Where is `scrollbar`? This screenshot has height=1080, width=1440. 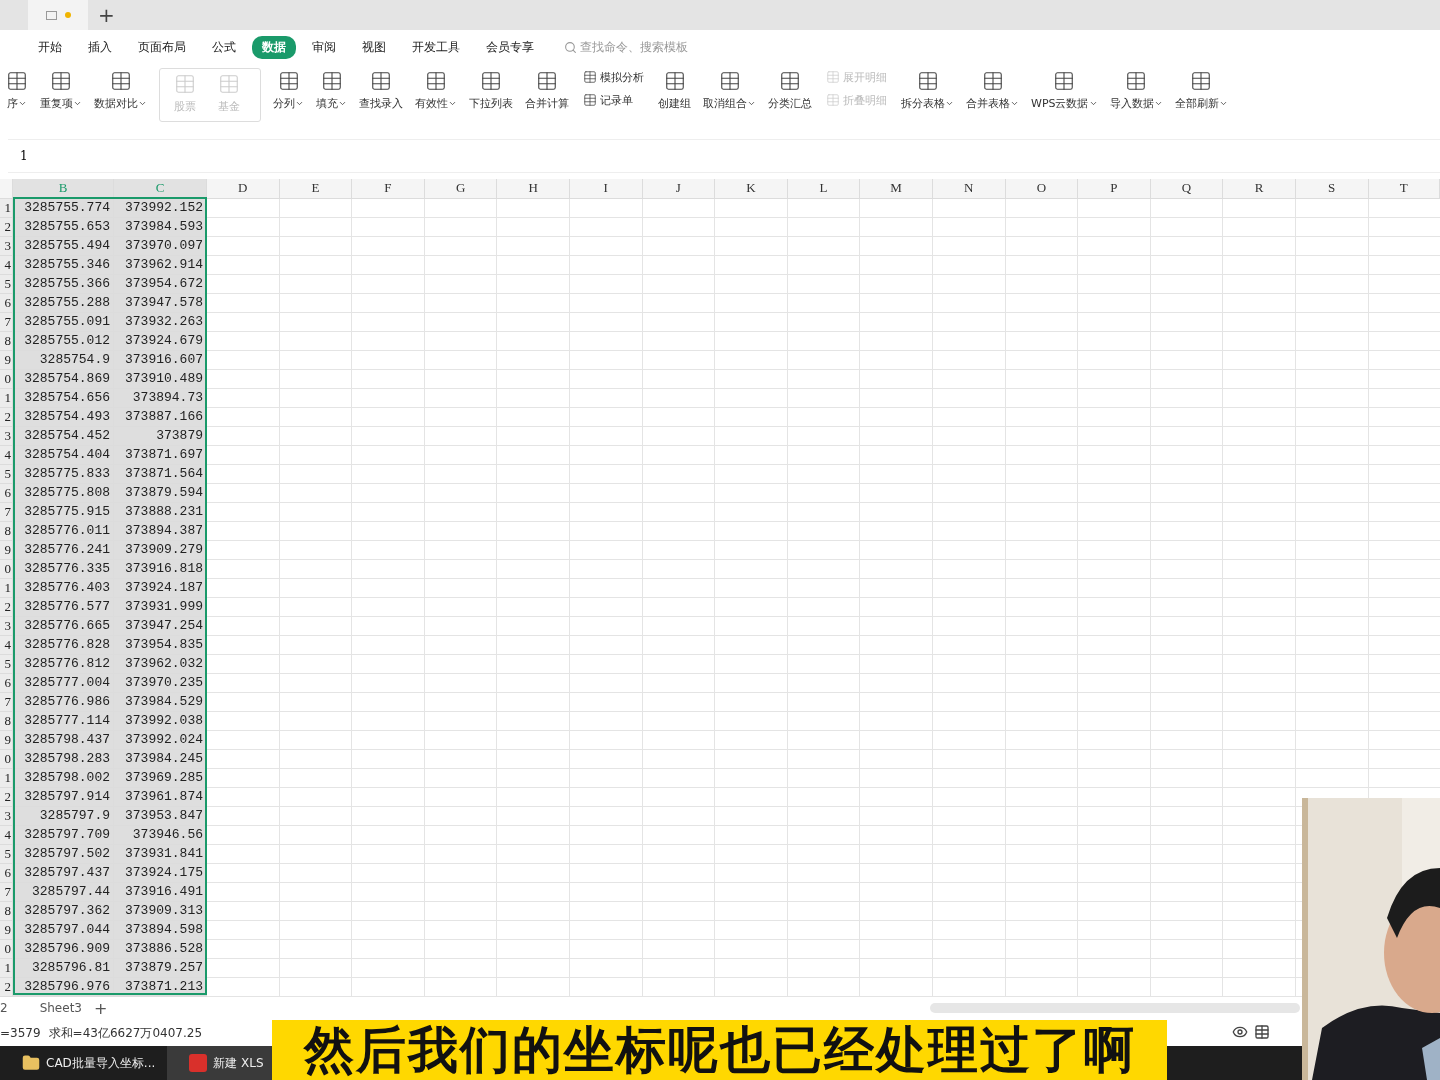
scrollbar is located at coordinates (1115, 1008).